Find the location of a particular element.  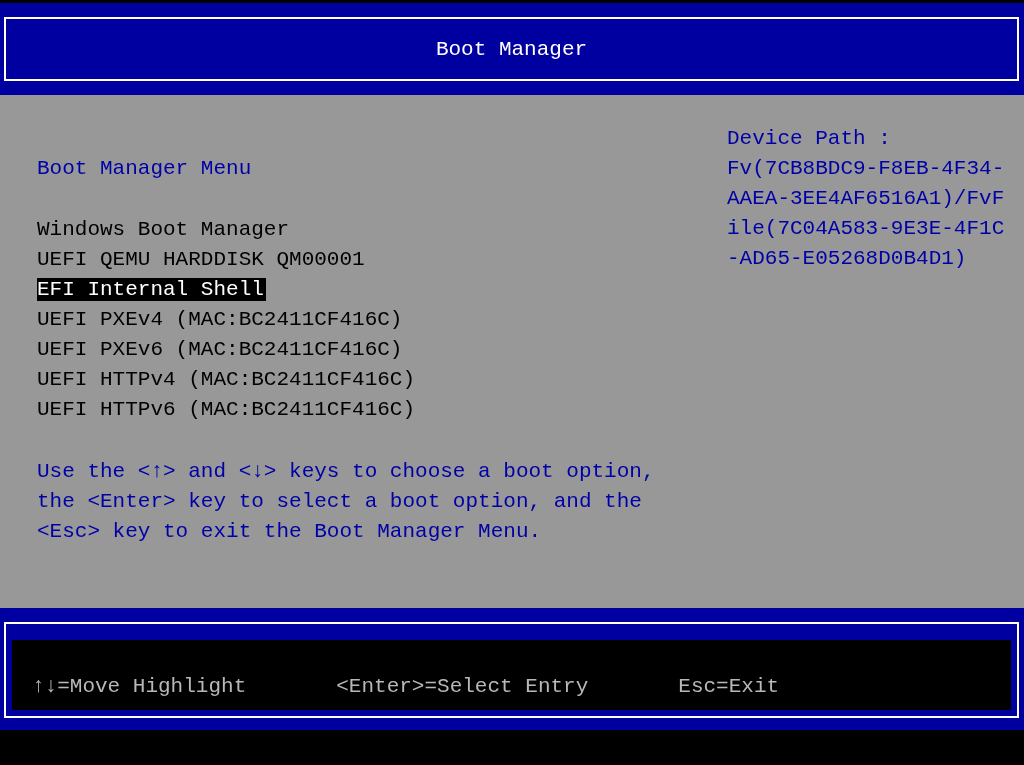

boot-entry: EFI Internal Shell is located at coordinates (151, 289).